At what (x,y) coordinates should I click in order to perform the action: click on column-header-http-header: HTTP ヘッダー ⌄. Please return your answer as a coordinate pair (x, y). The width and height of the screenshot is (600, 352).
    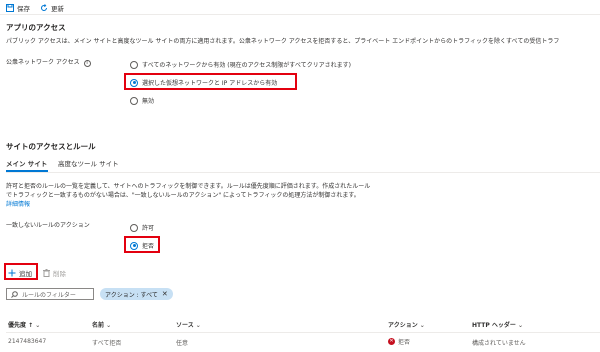
    Looking at the image, I should click on (497, 324).